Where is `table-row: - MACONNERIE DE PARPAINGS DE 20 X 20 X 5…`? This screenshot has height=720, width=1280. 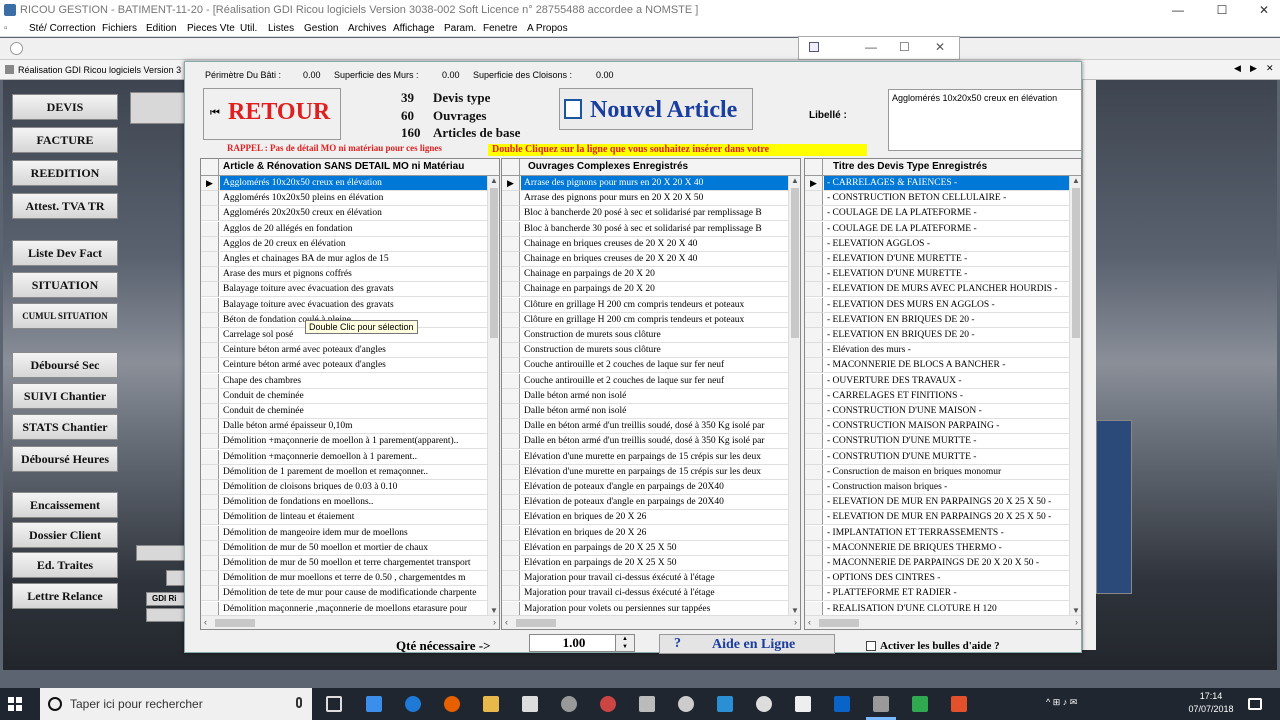
table-row: - MACONNERIE DE PARPAINGS DE 20 X 20 X 5… is located at coordinates (937, 563).